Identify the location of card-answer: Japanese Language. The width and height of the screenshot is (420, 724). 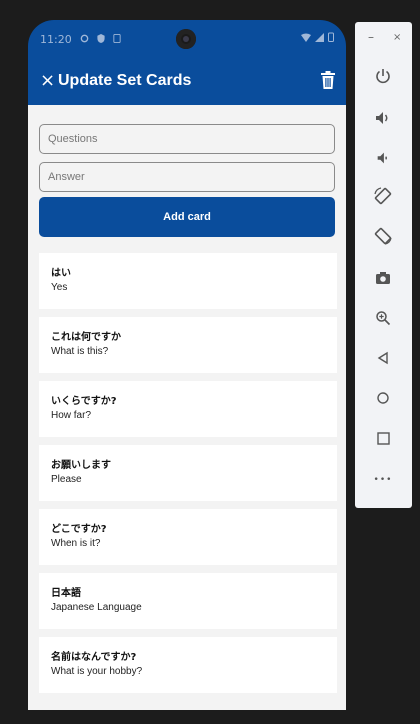
(96, 607).